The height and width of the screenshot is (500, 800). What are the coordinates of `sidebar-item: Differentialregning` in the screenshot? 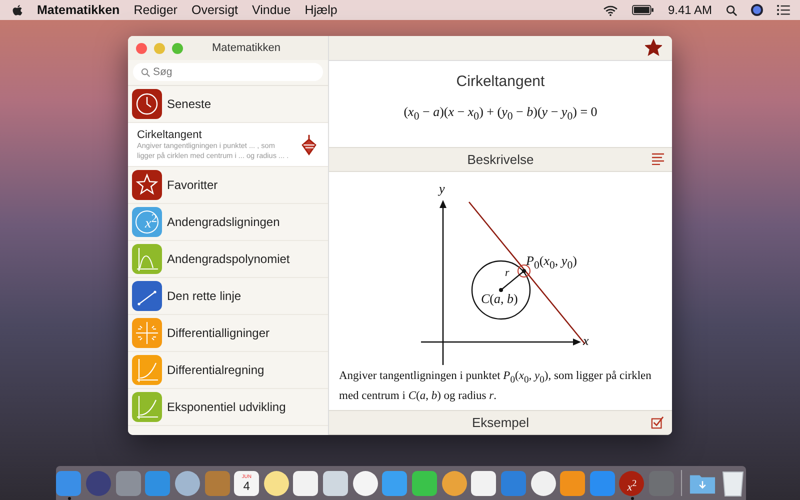 It's located at (228, 370).